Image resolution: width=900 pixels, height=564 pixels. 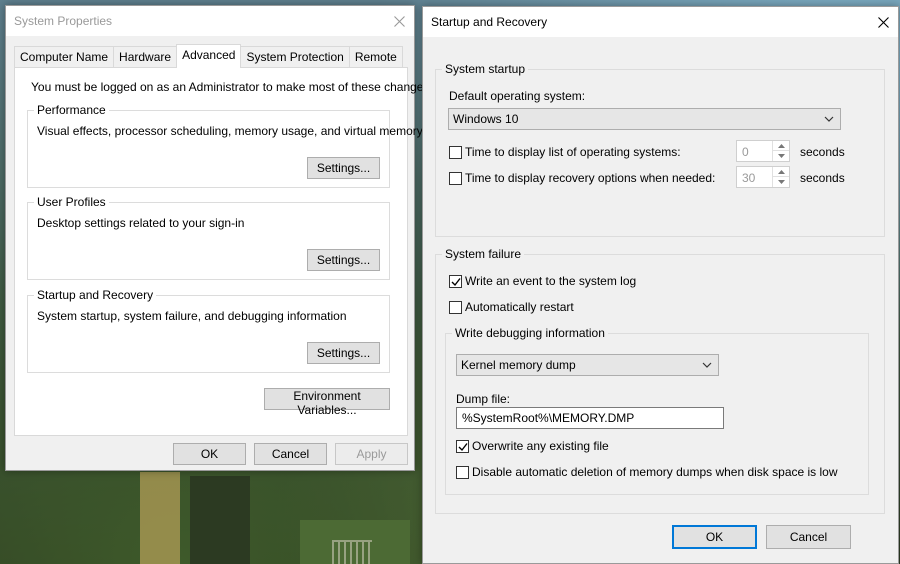 What do you see at coordinates (141, 223) in the screenshot?
I see `user-profiles-description: Desktop settings related to your sign-in` at bounding box center [141, 223].